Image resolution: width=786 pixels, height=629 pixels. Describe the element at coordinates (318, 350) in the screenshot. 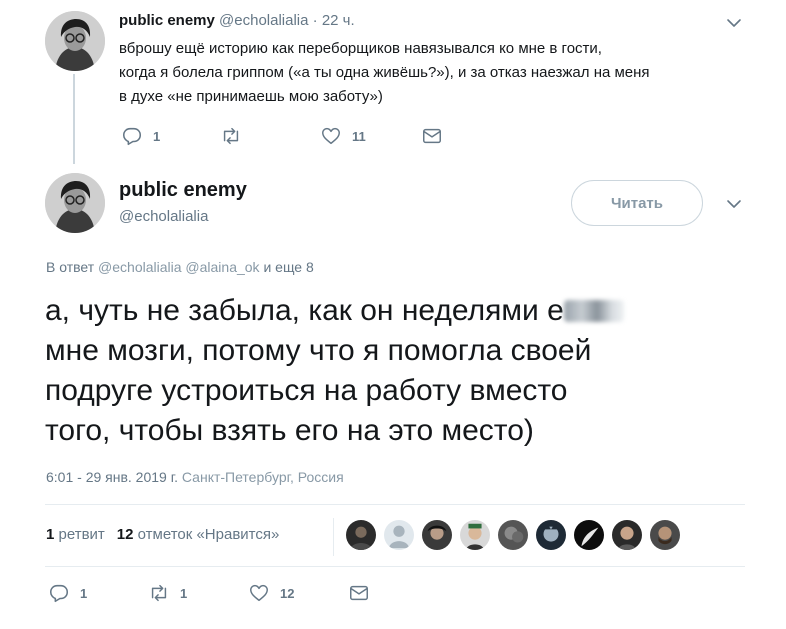

I see `tweet-text-line: мне мозги, потому что я помогла своей` at that location.